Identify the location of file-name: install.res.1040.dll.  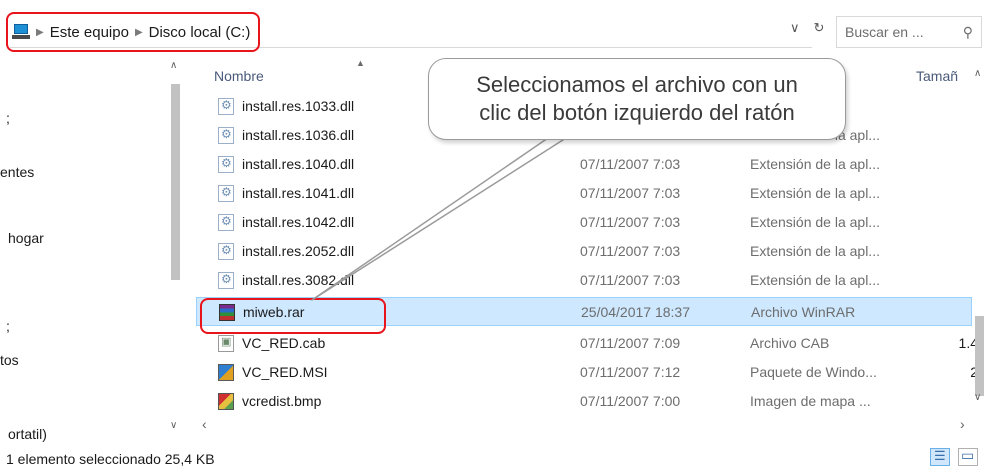
(298, 164).